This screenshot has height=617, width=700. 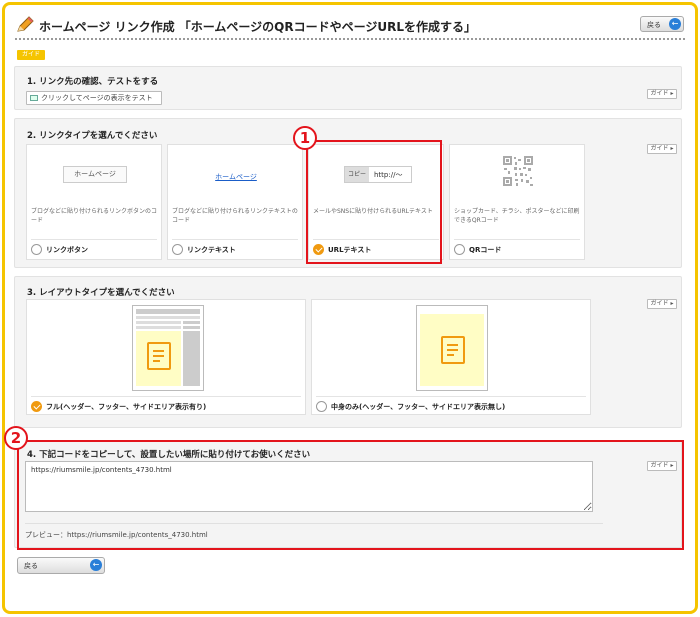 I want to click on link-type-desc: ショップカード、チラシ、ポスターなどに印刷できるQRコード, so click(x=517, y=216).